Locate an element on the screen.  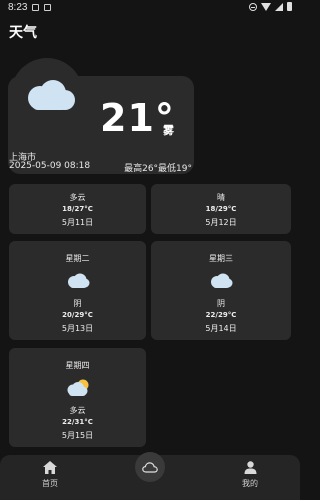
battery-icon is located at coordinates (289, 6).